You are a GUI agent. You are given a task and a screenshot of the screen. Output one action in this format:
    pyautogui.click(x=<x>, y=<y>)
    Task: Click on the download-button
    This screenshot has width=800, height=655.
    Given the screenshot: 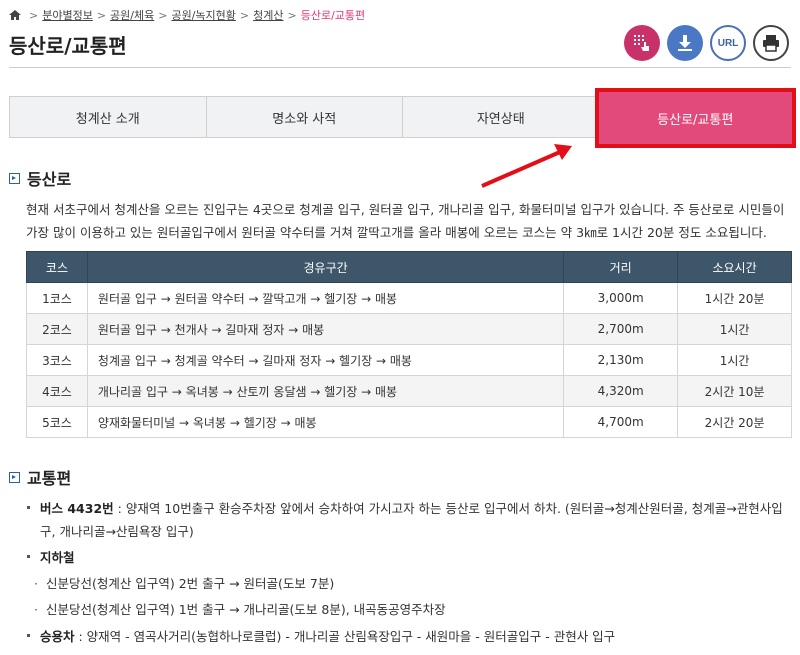 What is the action you would take?
    pyautogui.click(x=685, y=43)
    